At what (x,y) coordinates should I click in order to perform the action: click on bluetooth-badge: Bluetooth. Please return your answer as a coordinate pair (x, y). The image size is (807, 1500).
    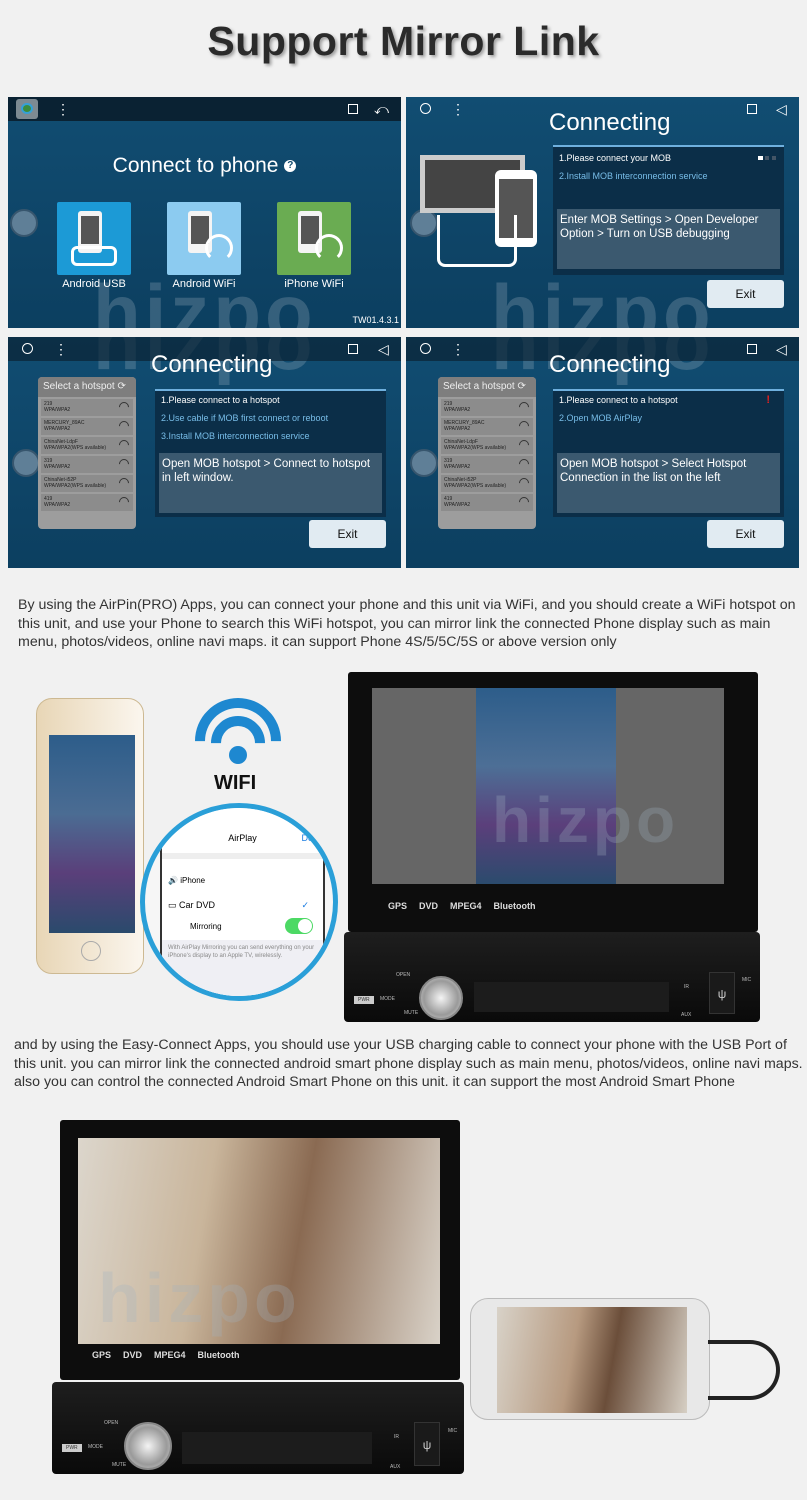
    Looking at the image, I should click on (514, 906).